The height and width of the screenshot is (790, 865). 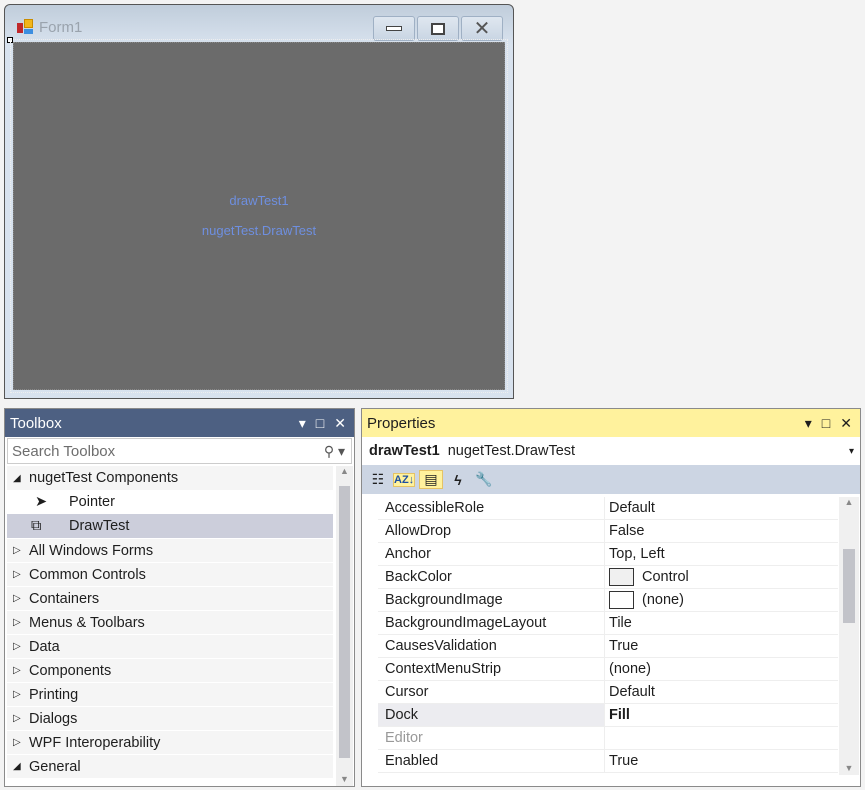 I want to click on property-row: BackColor Control, so click(x=608, y=577).